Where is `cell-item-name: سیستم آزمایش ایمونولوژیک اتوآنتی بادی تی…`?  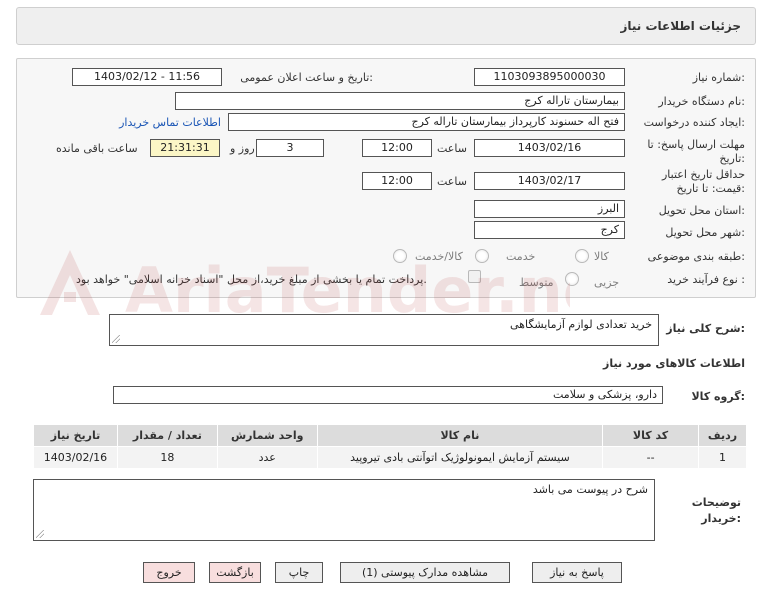
cell-item-name: سیستم آزمایش ایمونولوژیک اتوآنتی بادی تی… is located at coordinates (460, 457).